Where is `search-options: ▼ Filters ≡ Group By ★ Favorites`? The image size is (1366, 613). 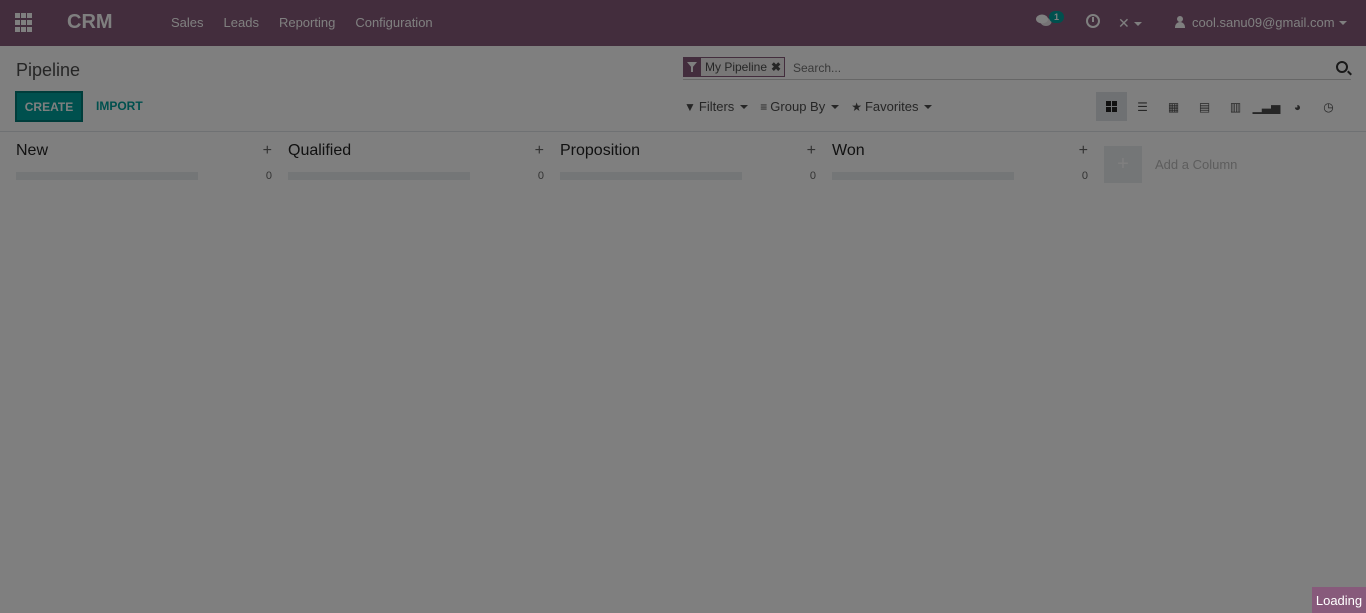
search-options: ▼ Filters ≡ Group By ★ Favorites is located at coordinates (814, 106).